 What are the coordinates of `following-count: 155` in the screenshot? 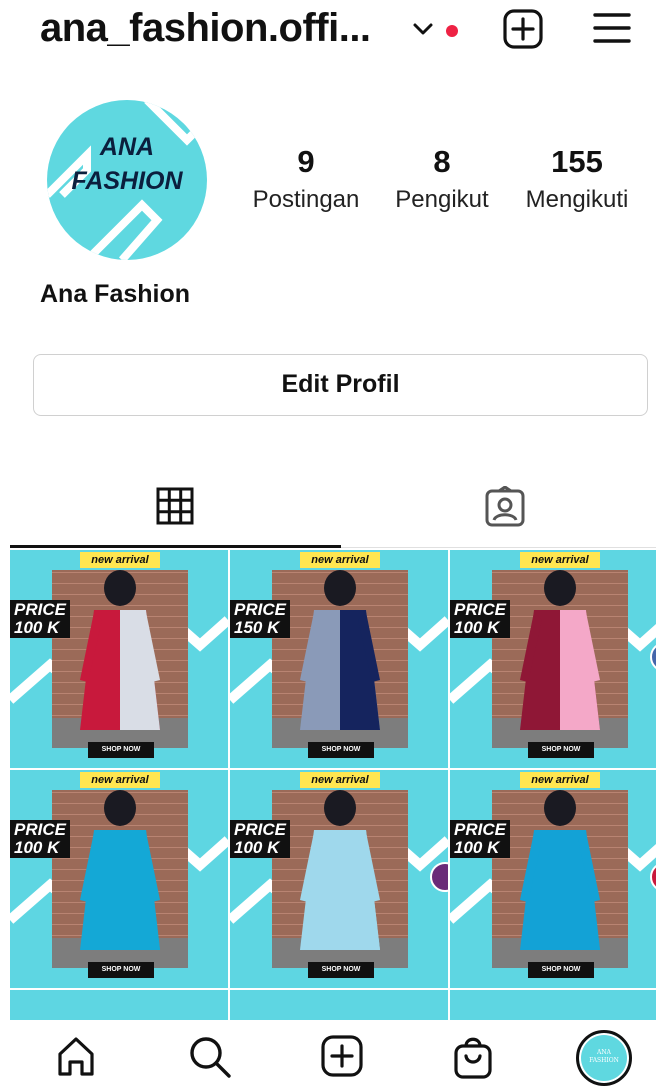 It's located at (577, 161).